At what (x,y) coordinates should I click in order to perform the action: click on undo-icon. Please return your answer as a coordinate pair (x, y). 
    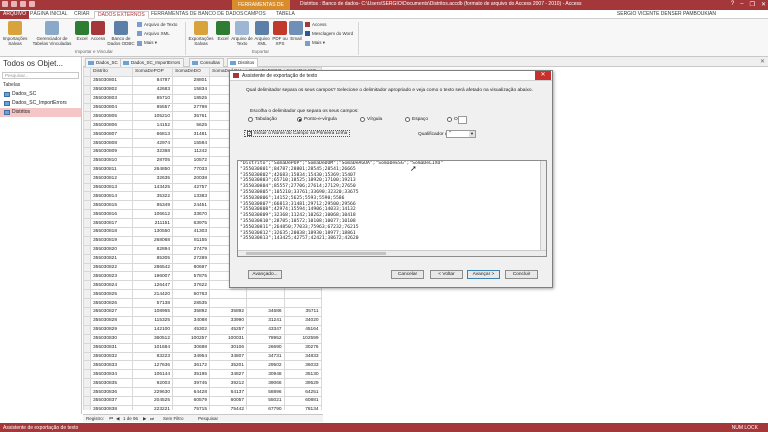
    Looking at the image, I should click on (23, 4).